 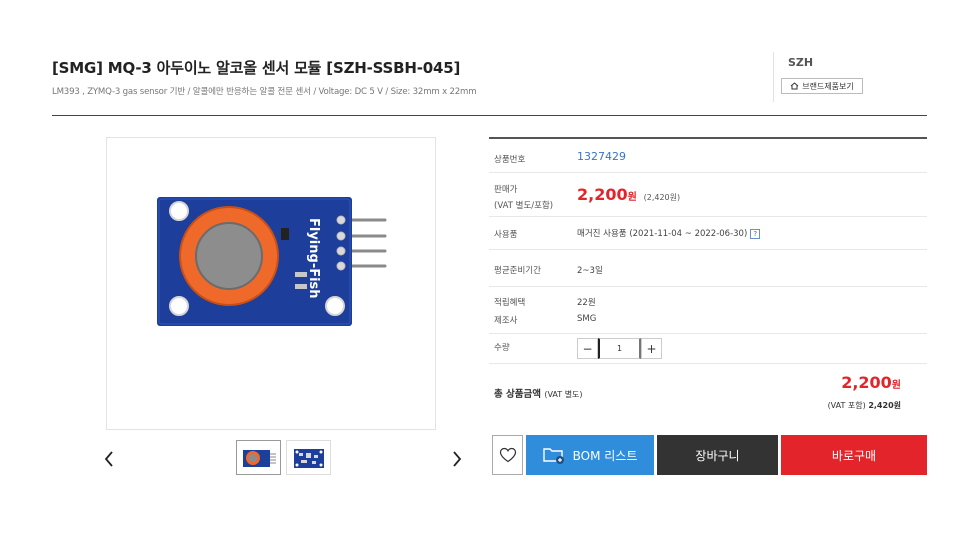 I want to click on cart-label: 장바구니, so click(x=717, y=455).